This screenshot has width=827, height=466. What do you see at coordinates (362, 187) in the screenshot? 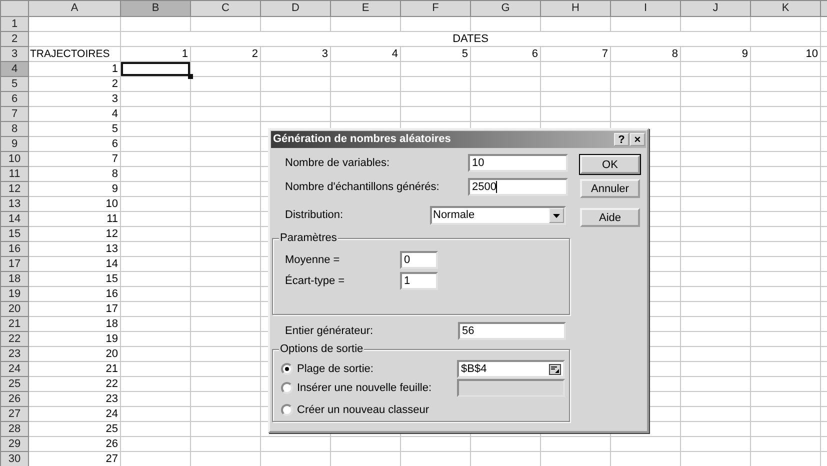
I see `field-label: Nombre d'échantillons générés:` at bounding box center [362, 187].